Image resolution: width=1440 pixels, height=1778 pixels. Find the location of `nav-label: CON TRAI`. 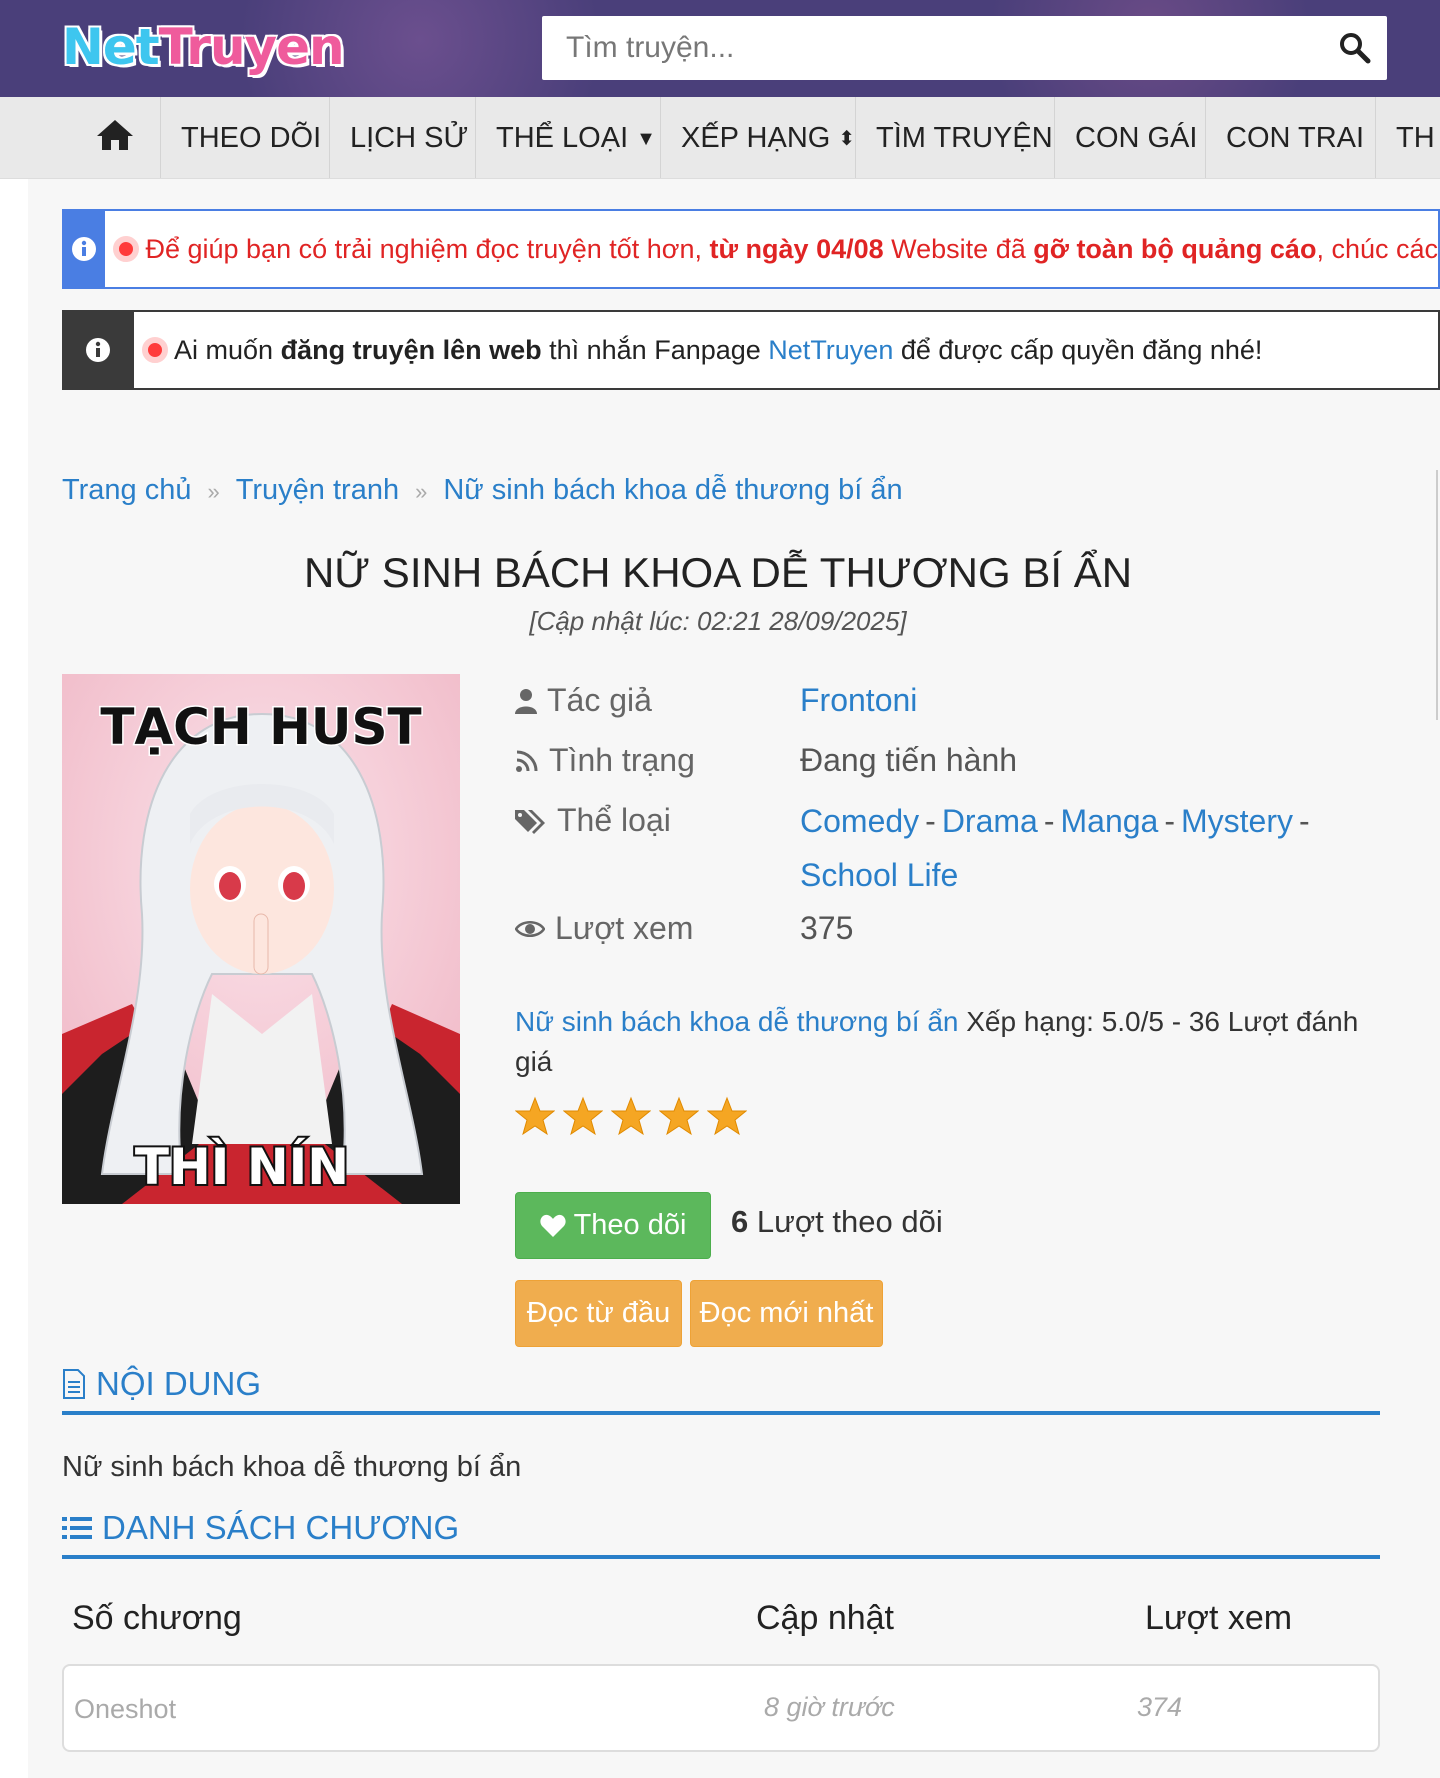

nav-label: CON TRAI is located at coordinates (1295, 138).